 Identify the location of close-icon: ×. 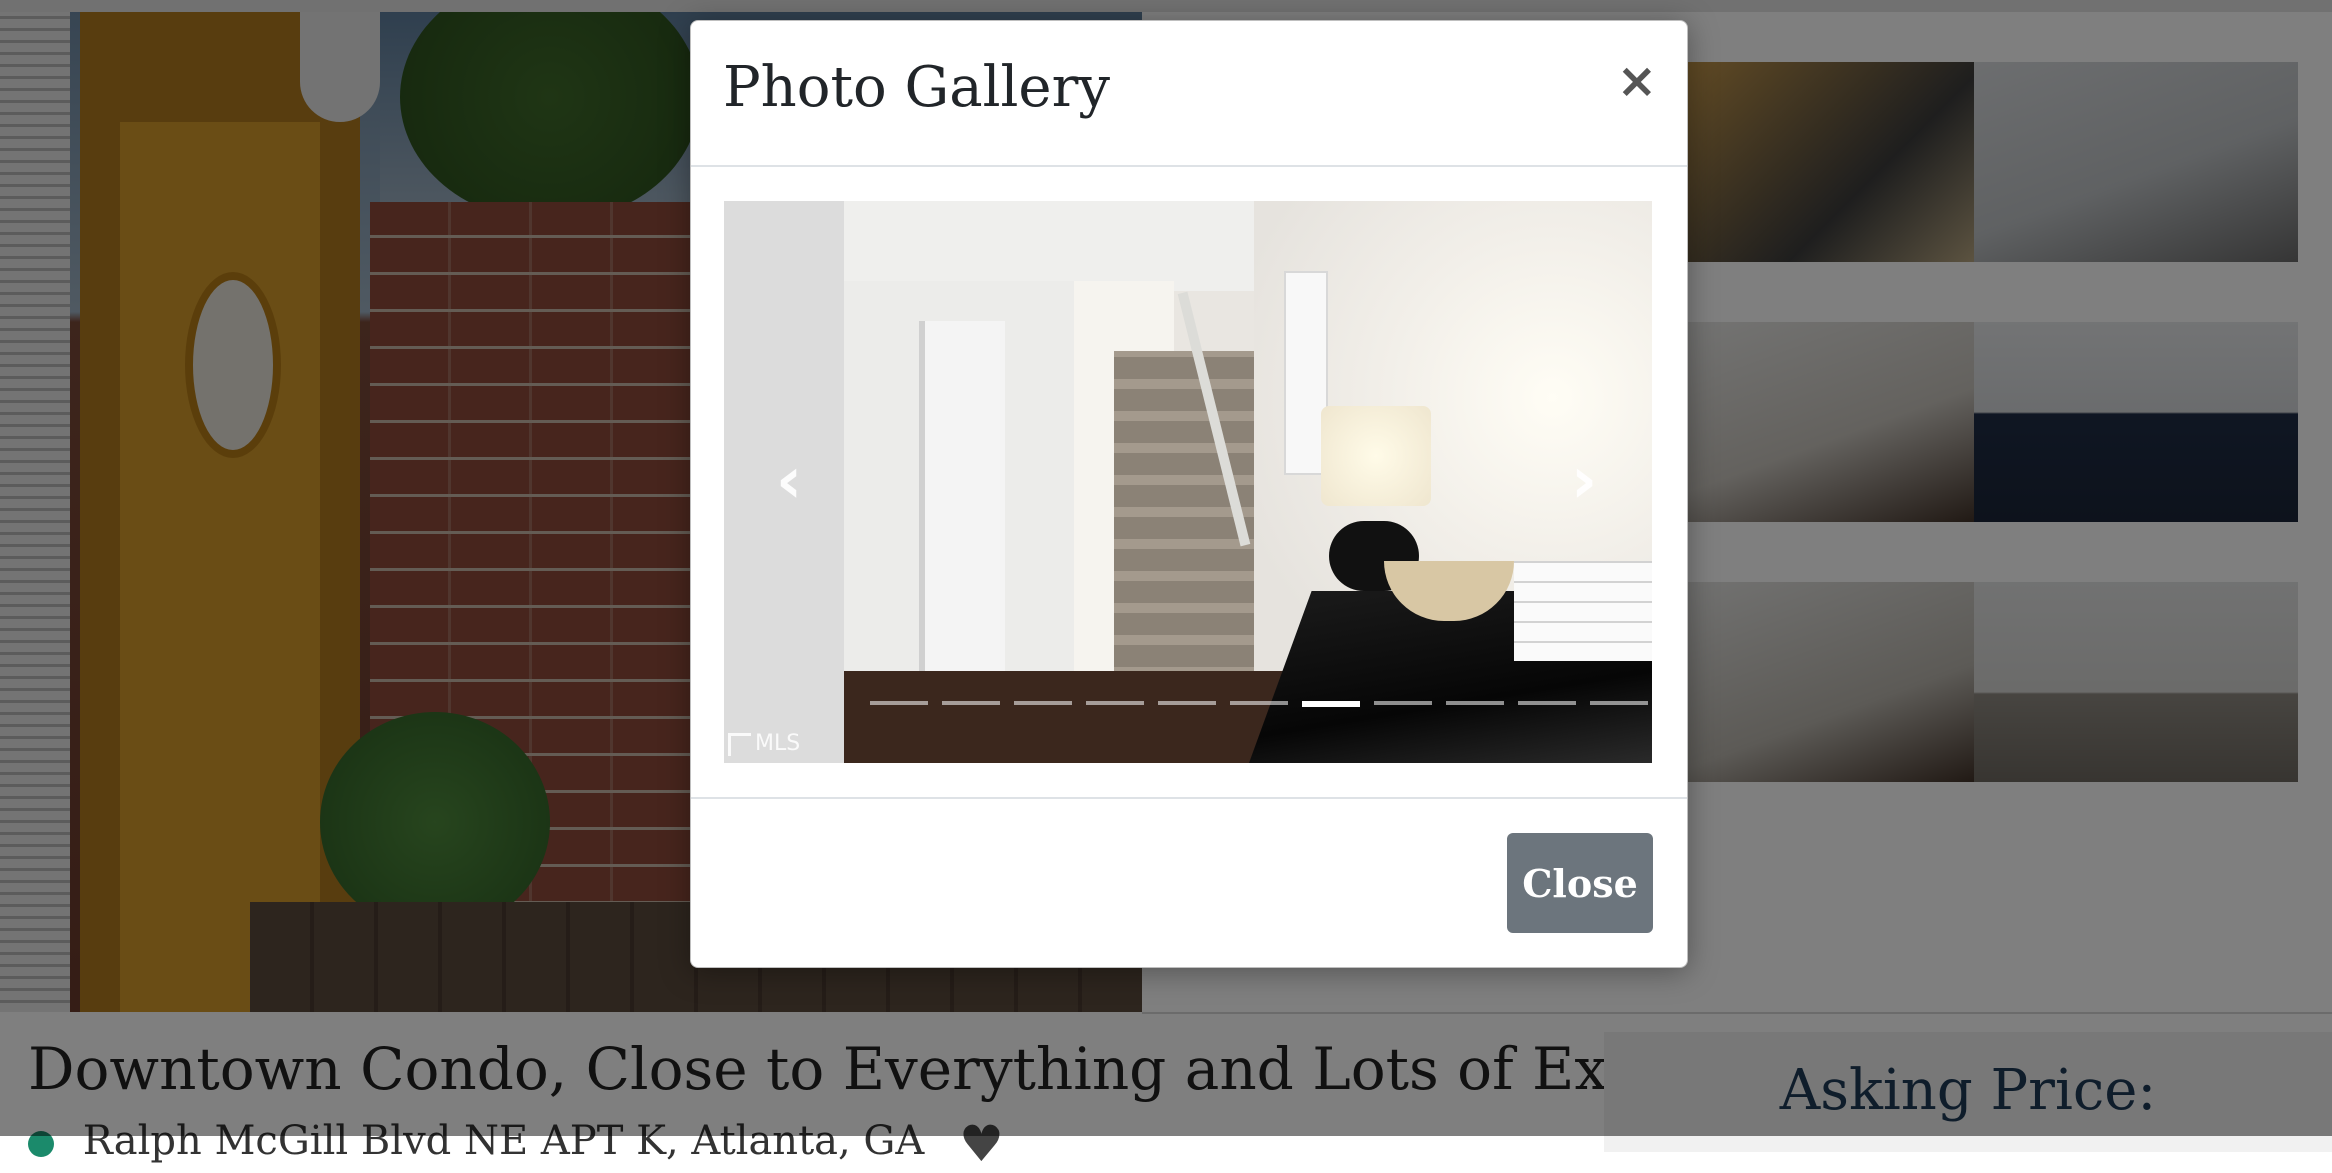
(1637, 81).